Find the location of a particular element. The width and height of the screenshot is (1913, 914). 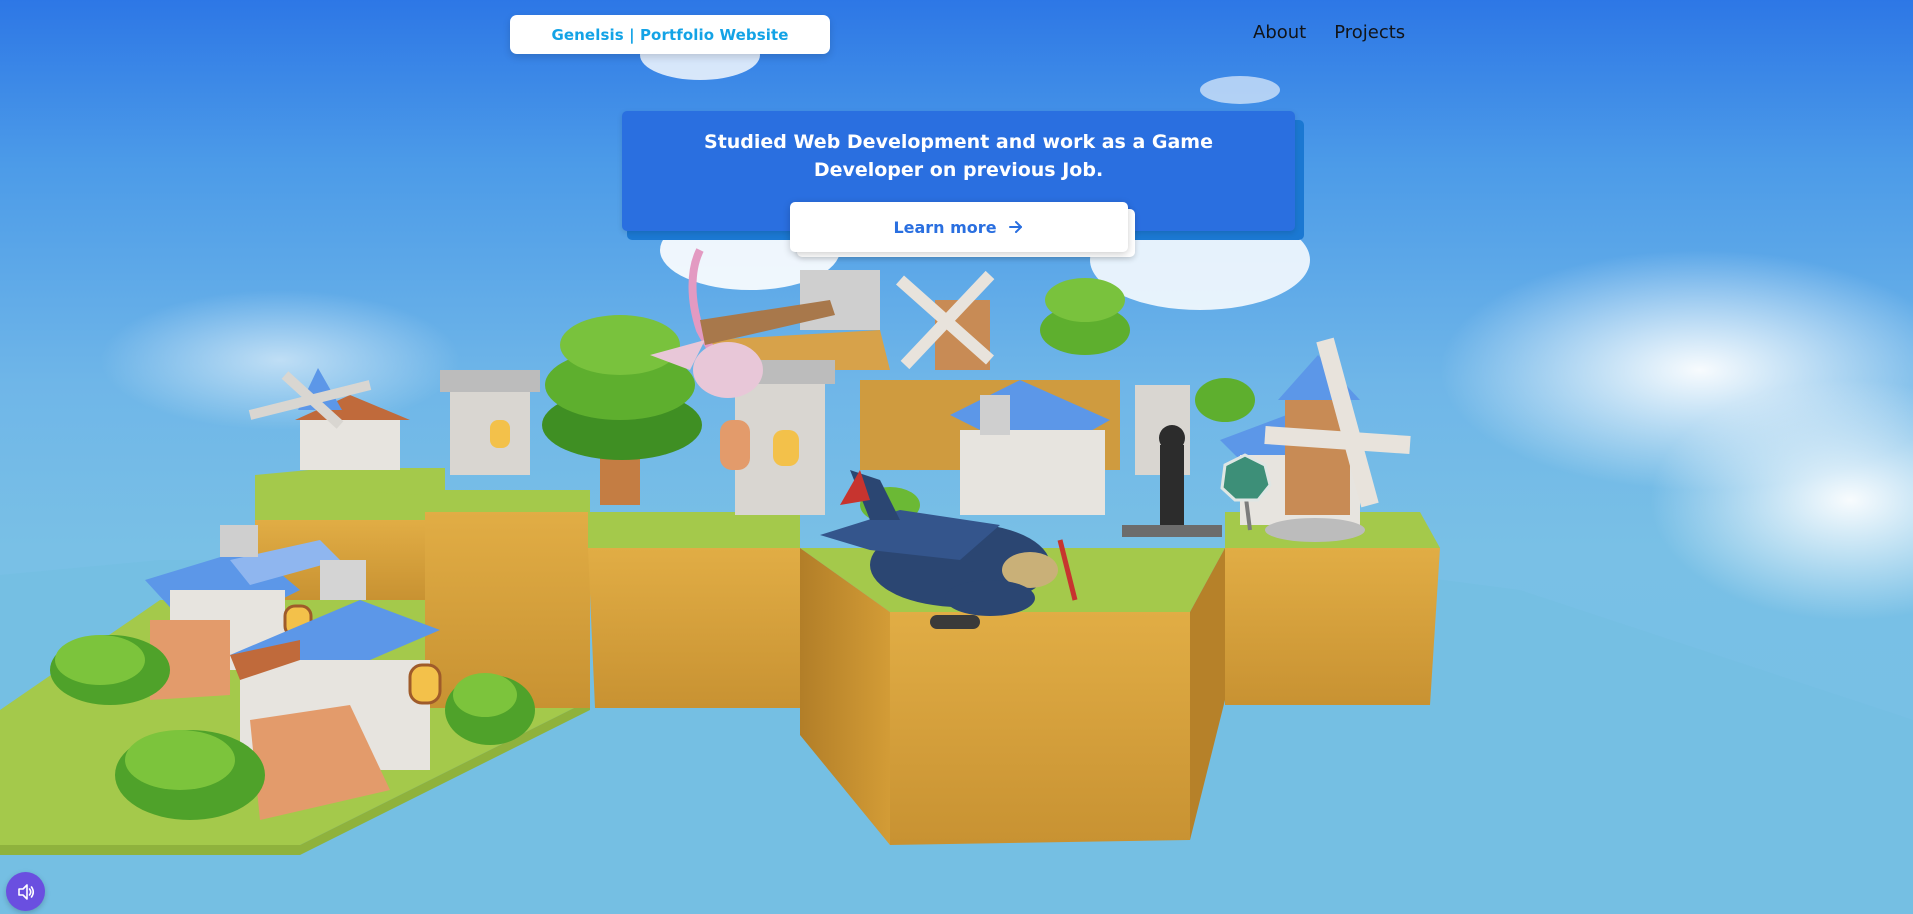

main-nav: About Projects is located at coordinates (1329, 32).